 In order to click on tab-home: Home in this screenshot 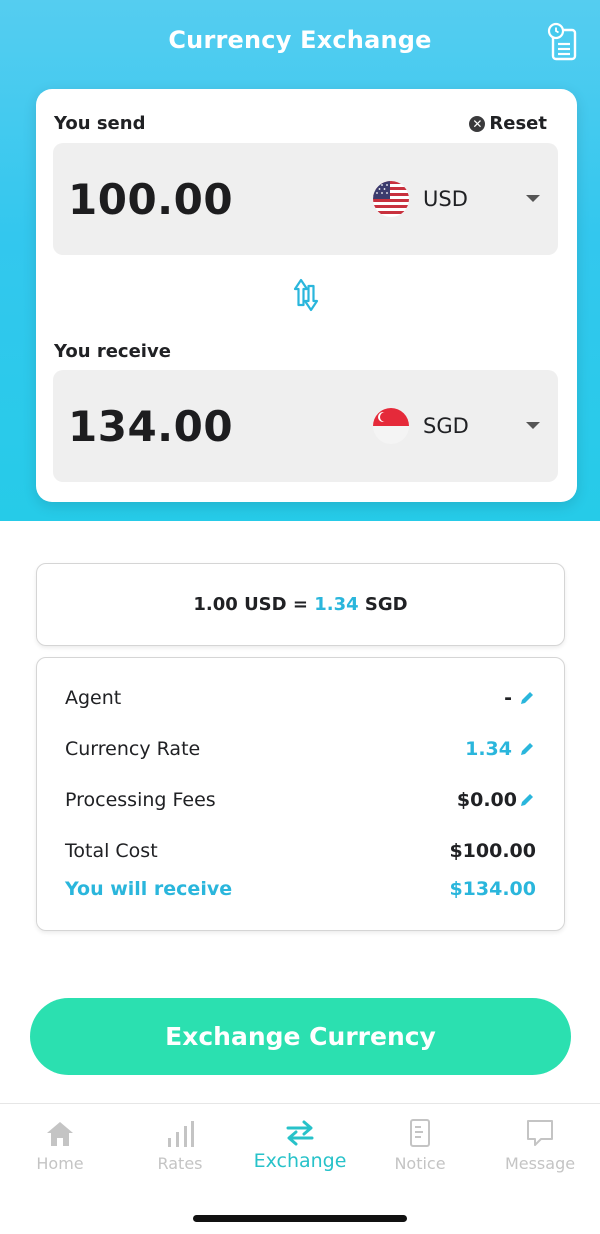, I will do `click(60, 1144)`.